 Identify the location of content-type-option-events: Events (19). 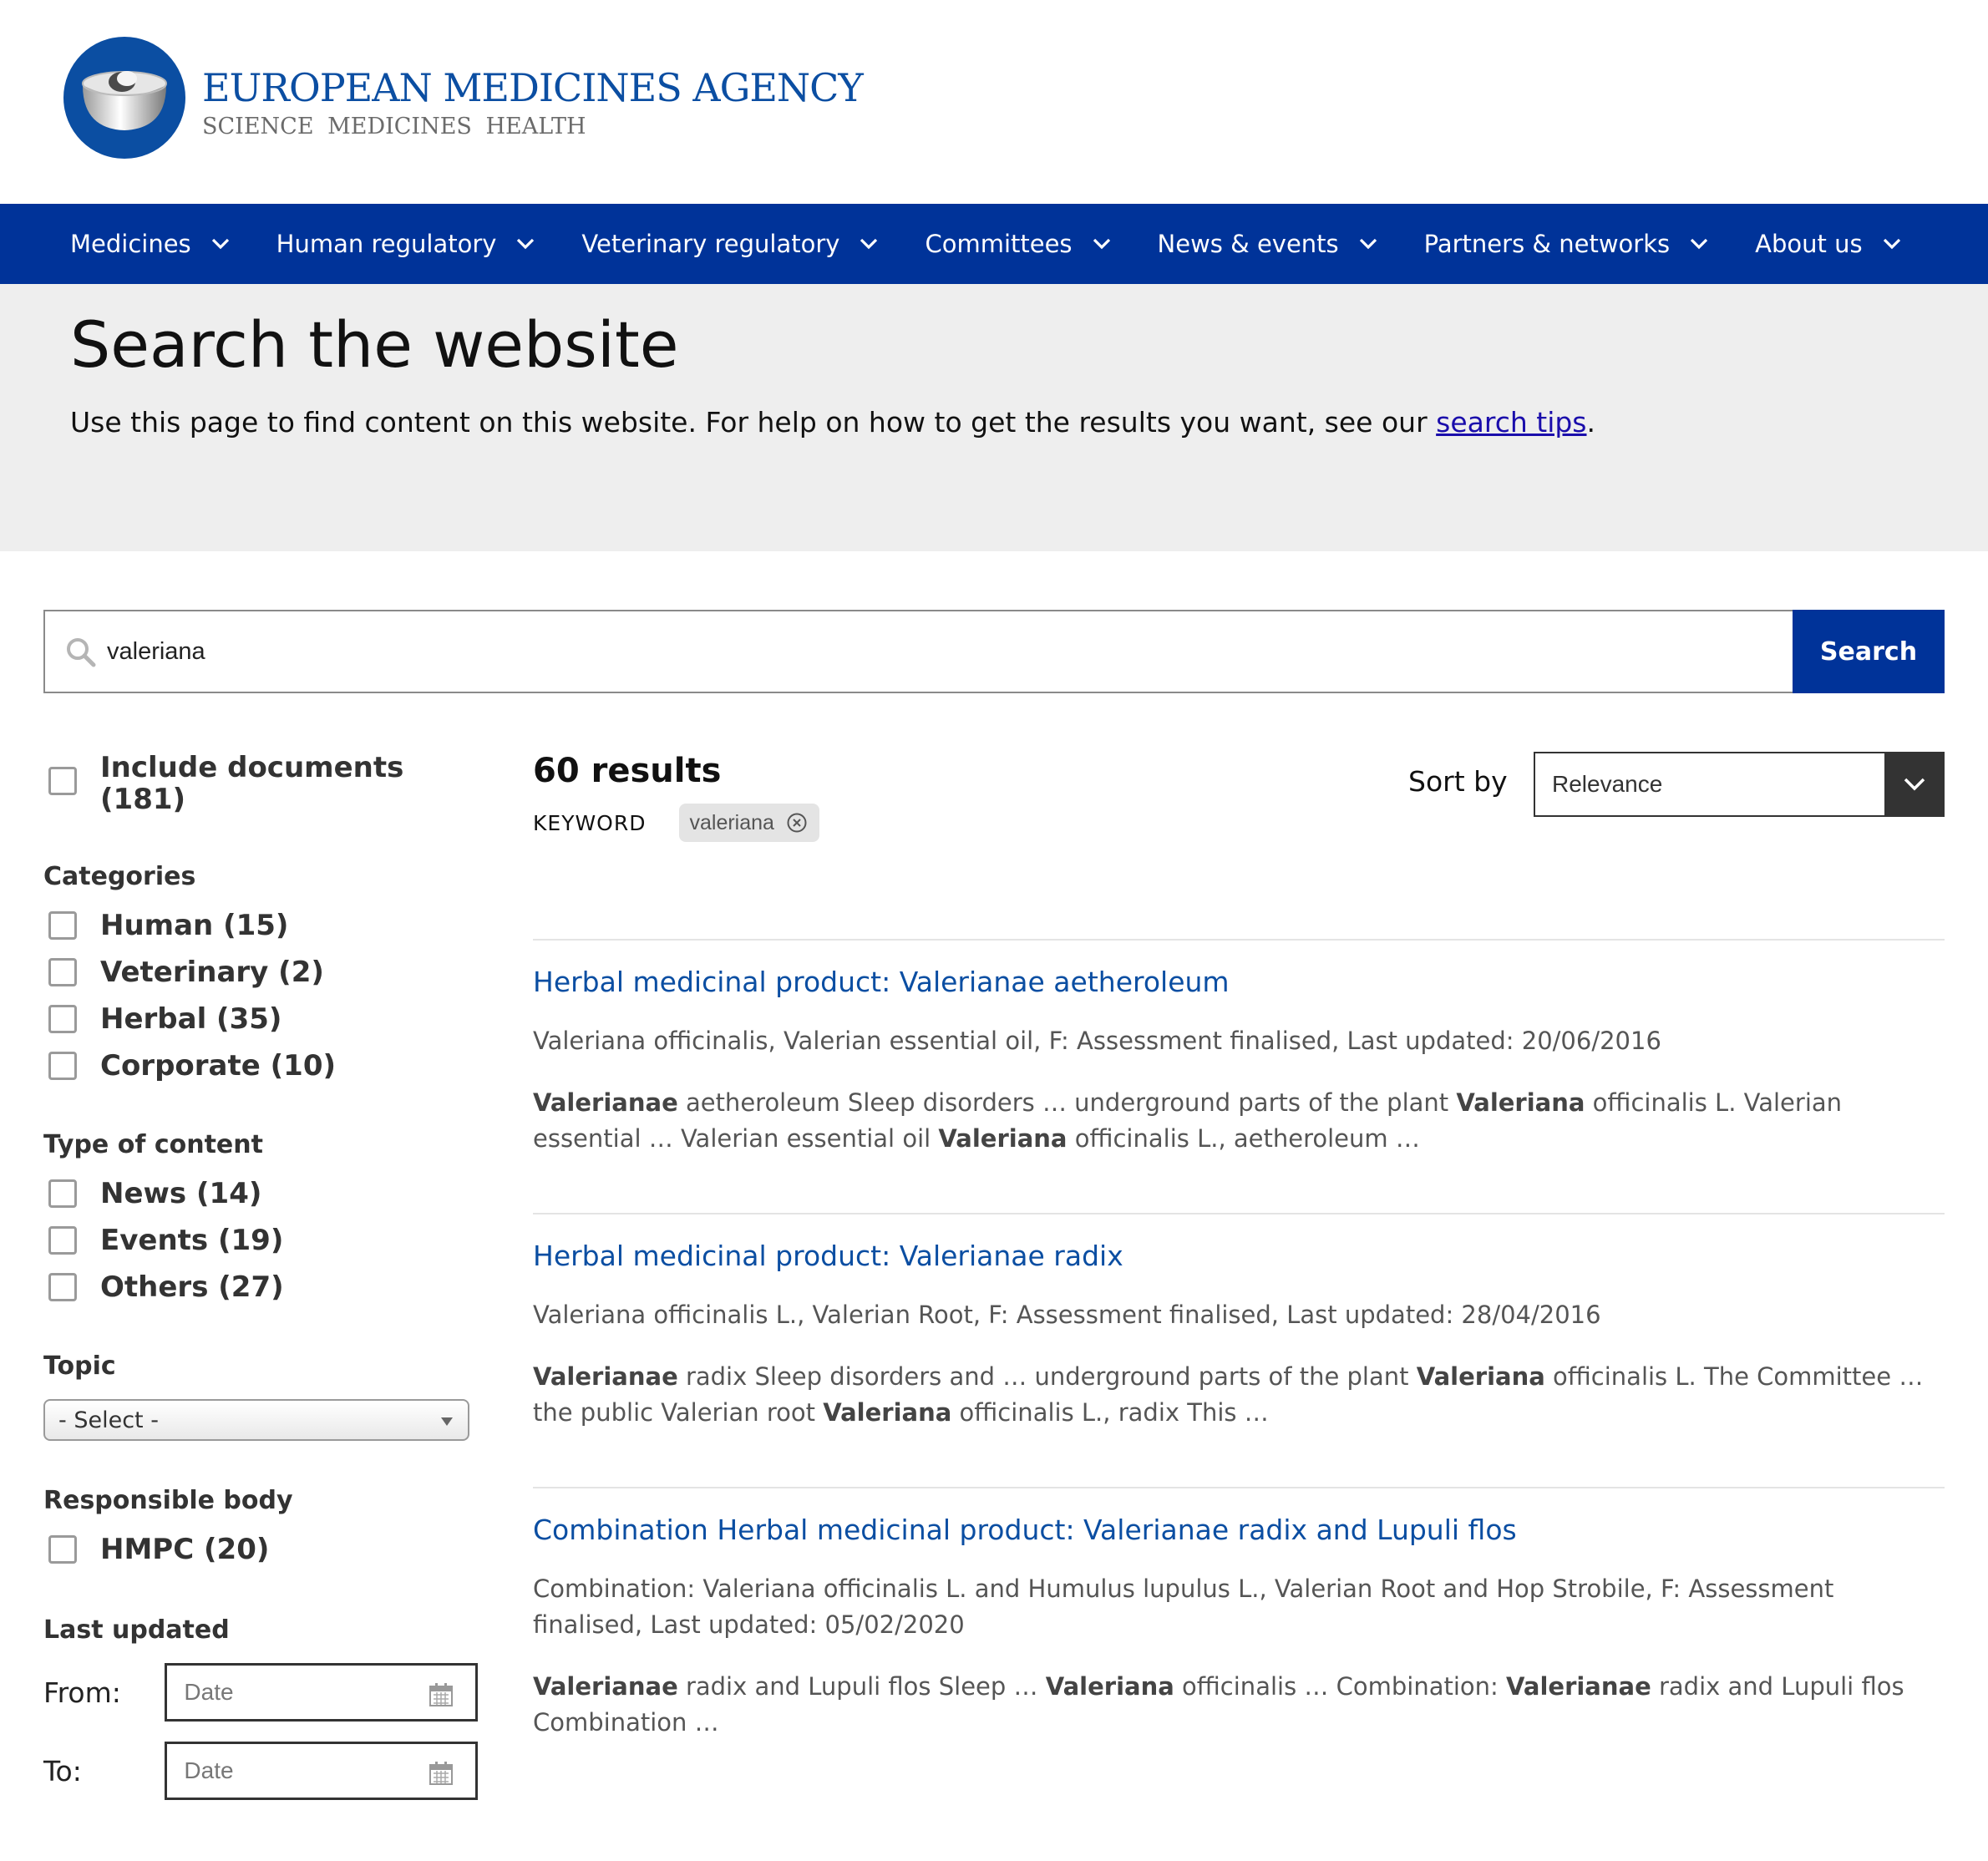
(260, 1240).